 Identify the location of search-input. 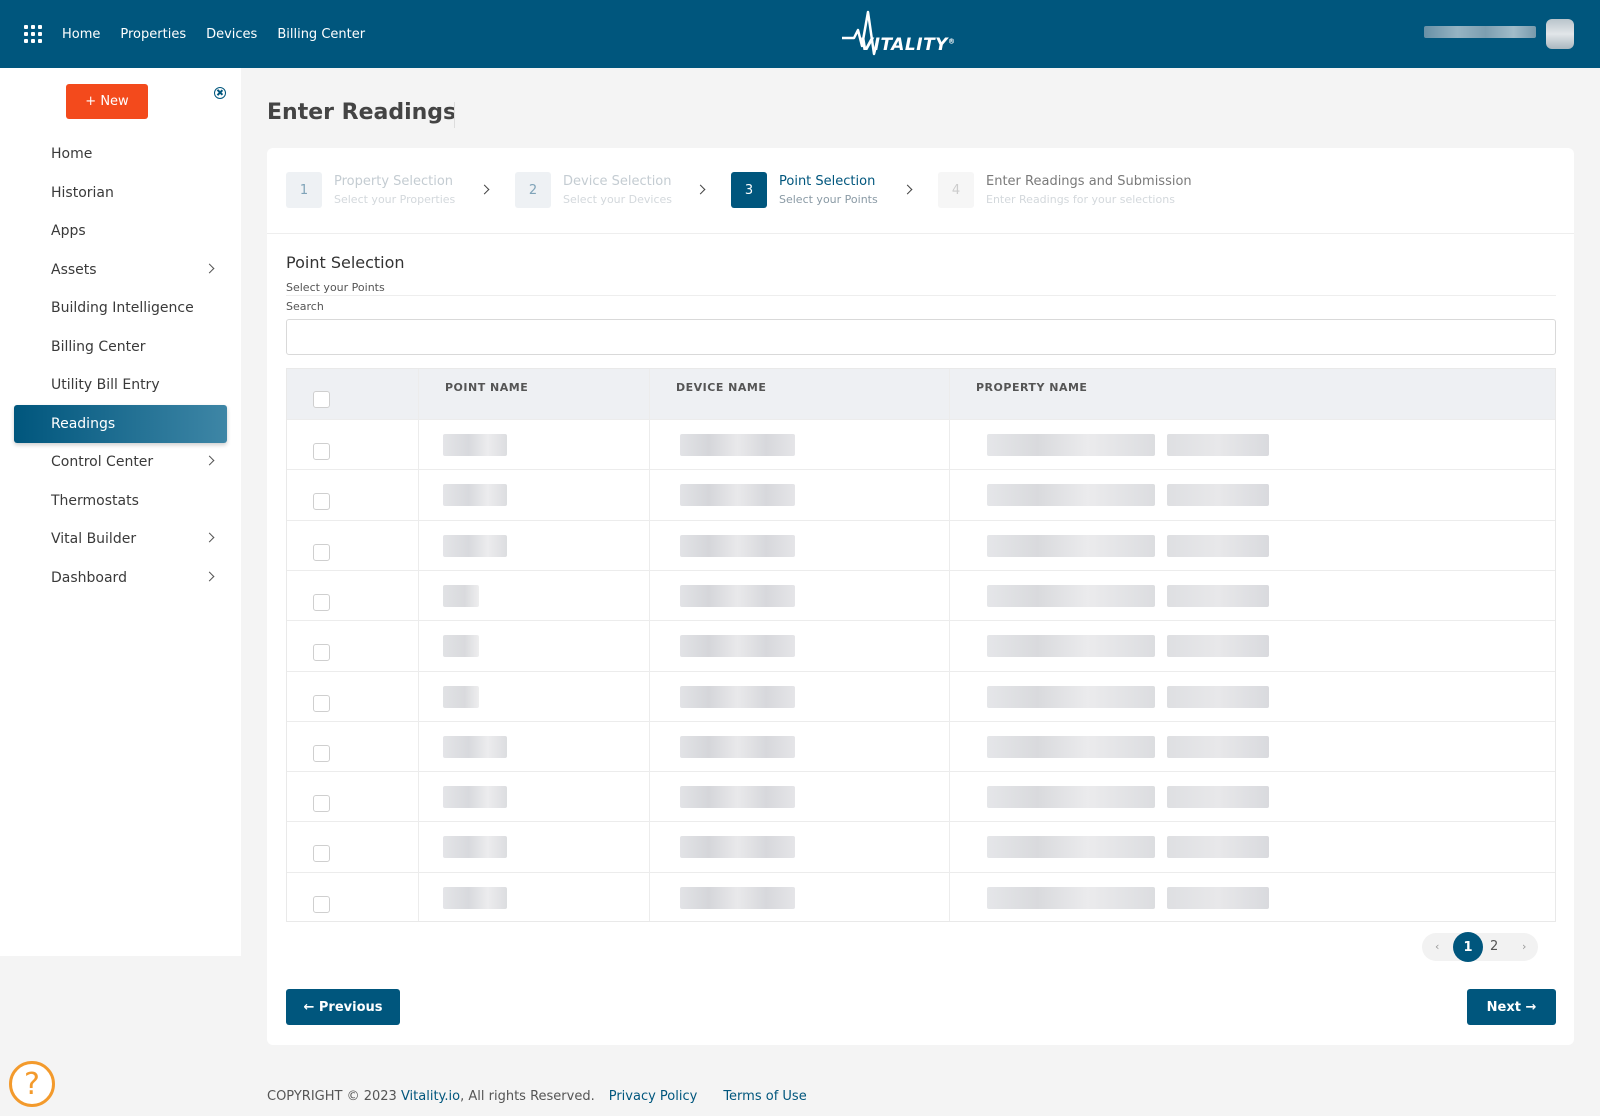
(921, 337).